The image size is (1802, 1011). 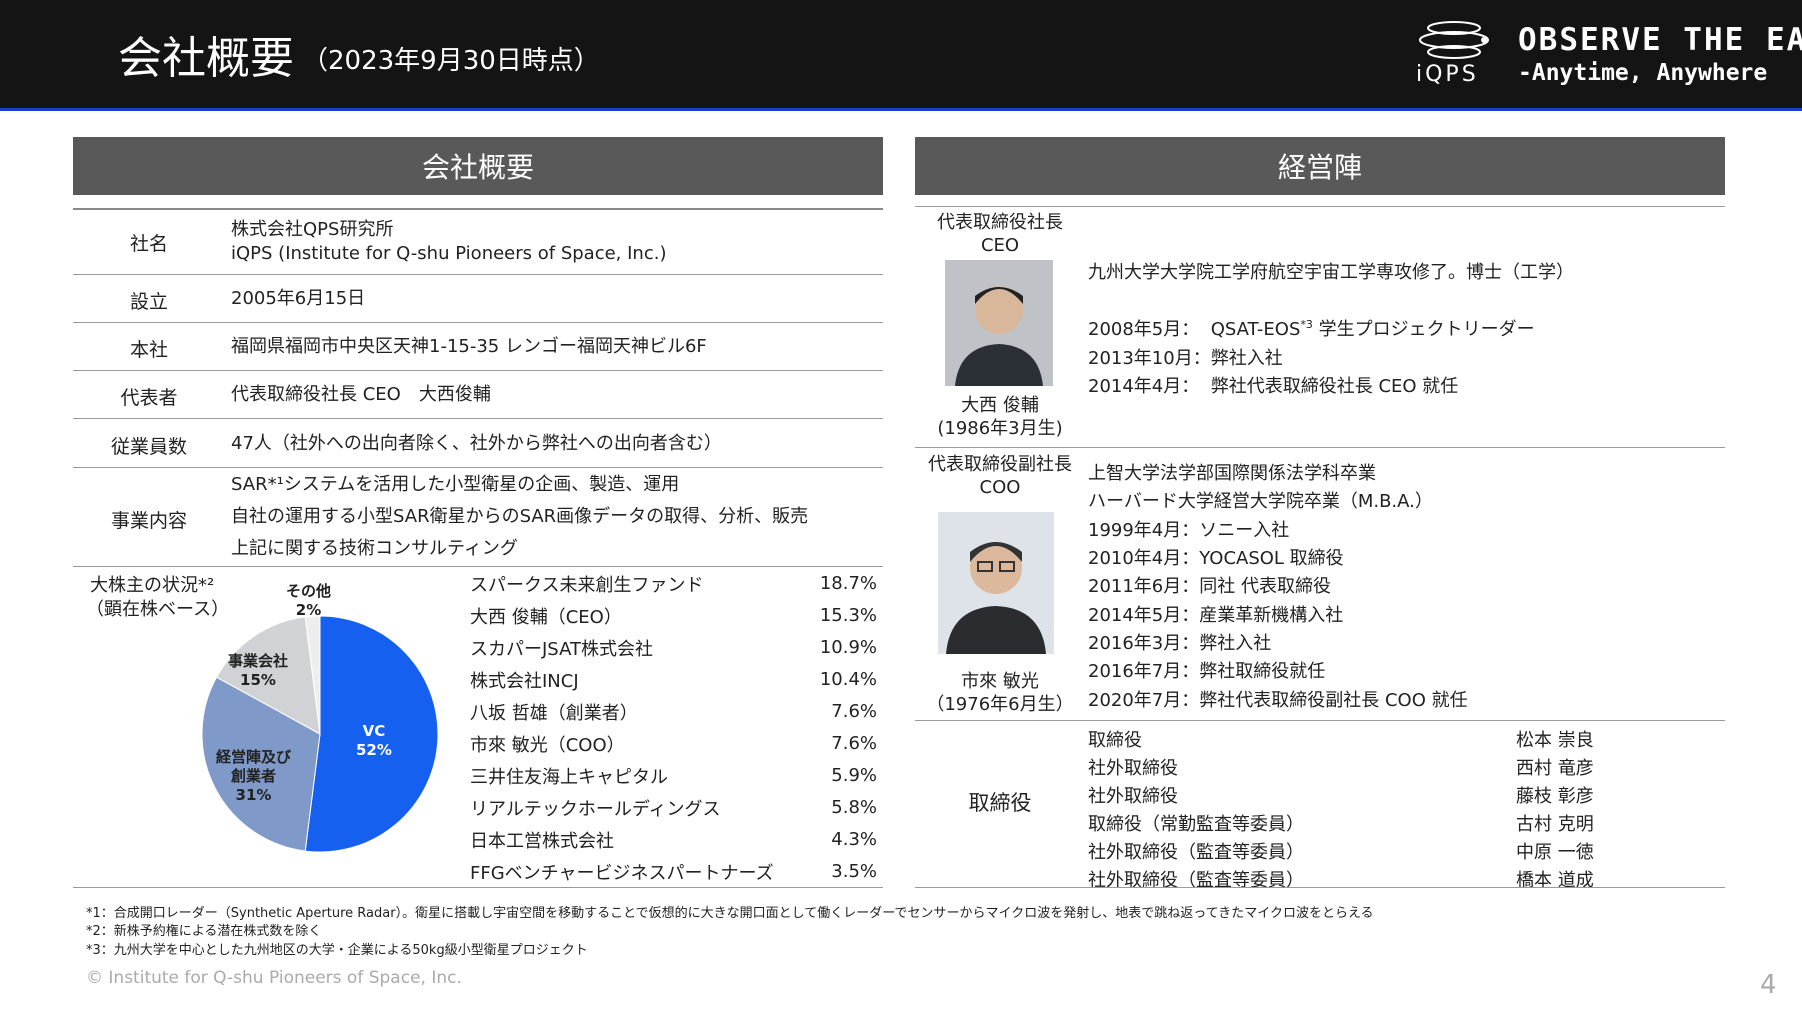 What do you see at coordinates (1115, 740) in the screenshot?
I see `director-title: 取締役` at bounding box center [1115, 740].